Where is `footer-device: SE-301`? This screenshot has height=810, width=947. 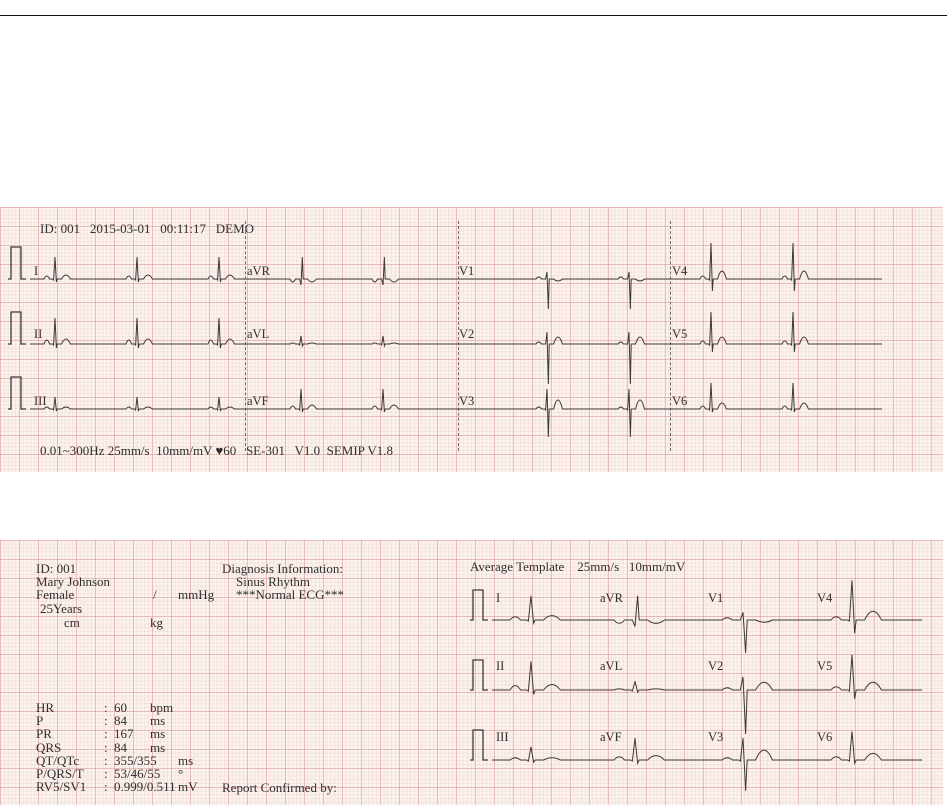 footer-device: SE-301 is located at coordinates (265, 450).